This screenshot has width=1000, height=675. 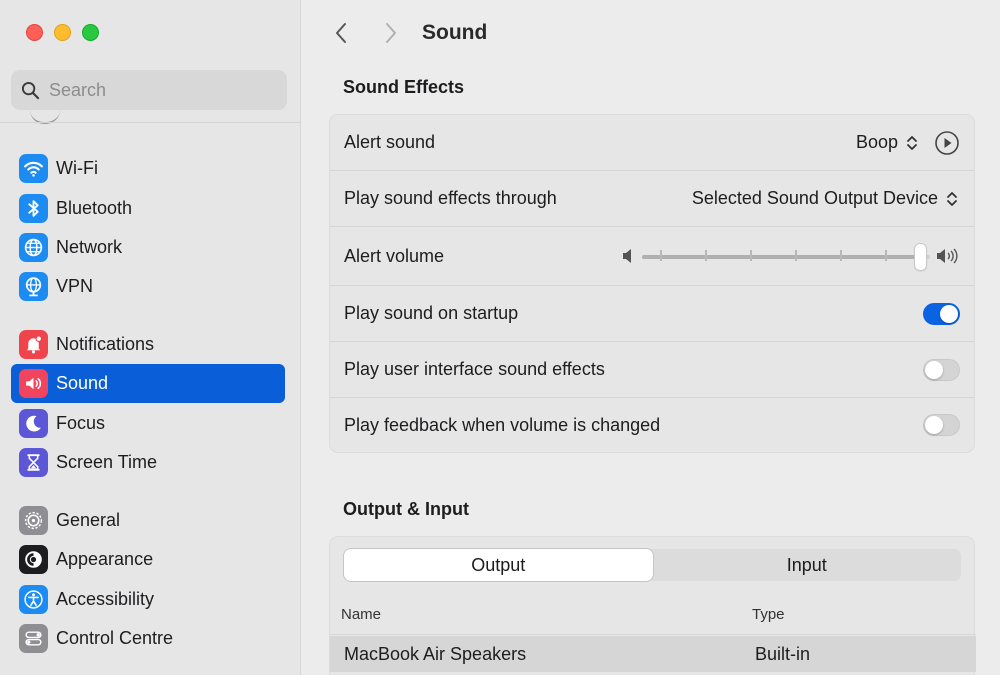 What do you see at coordinates (33, 559) in the screenshot?
I see `appearance-icon` at bounding box center [33, 559].